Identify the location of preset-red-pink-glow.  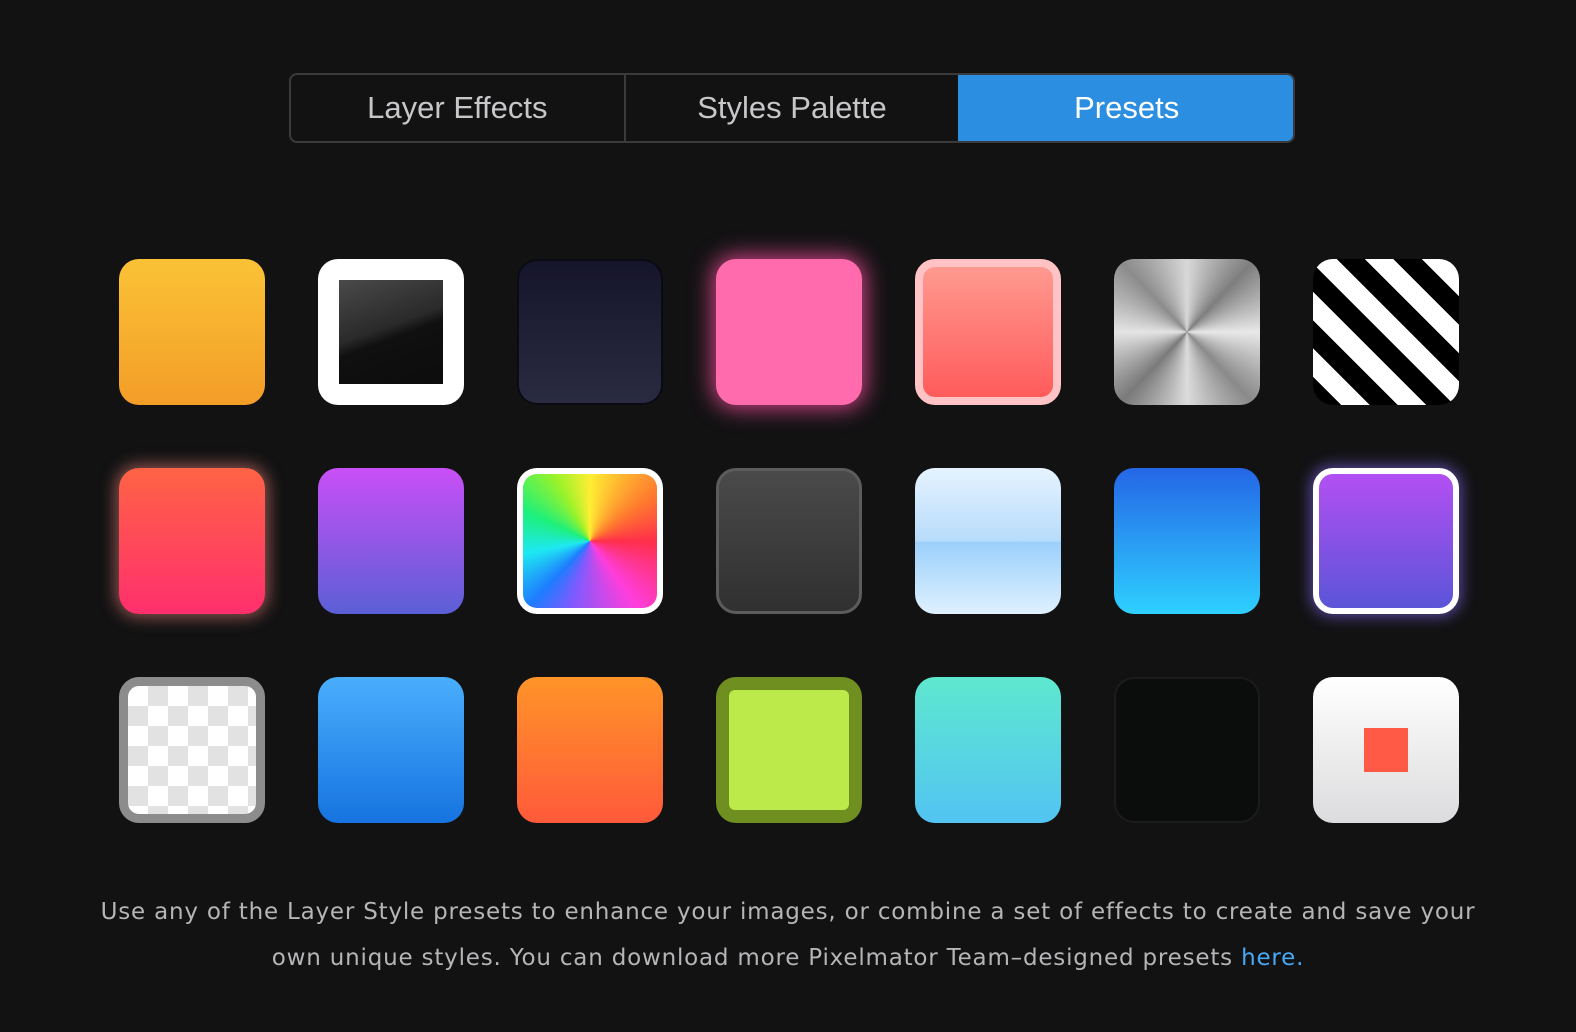
(192, 541).